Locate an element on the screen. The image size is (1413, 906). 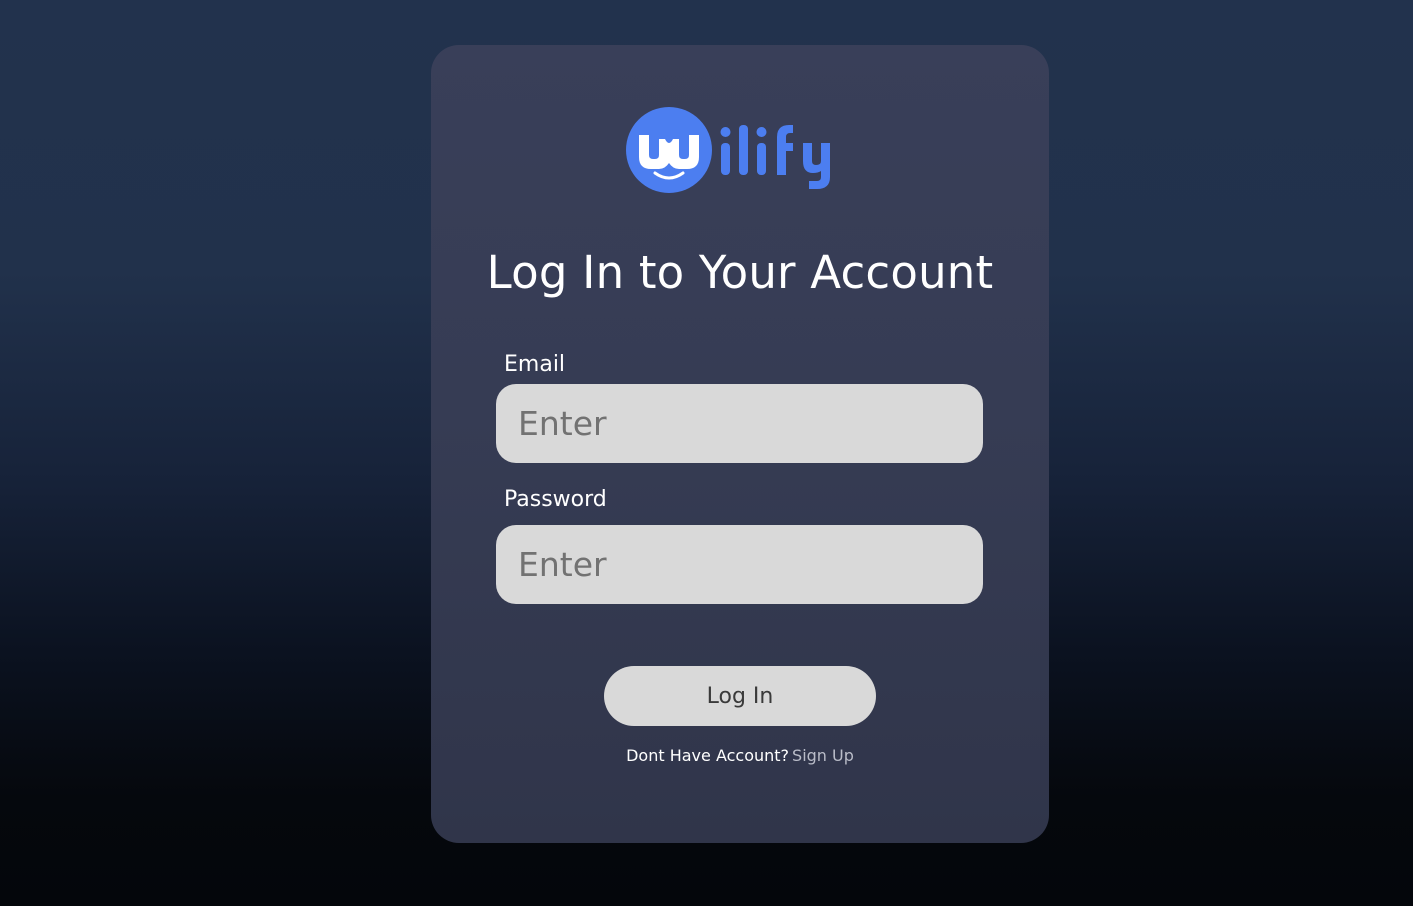
brand-logo is located at coordinates (740, 151).